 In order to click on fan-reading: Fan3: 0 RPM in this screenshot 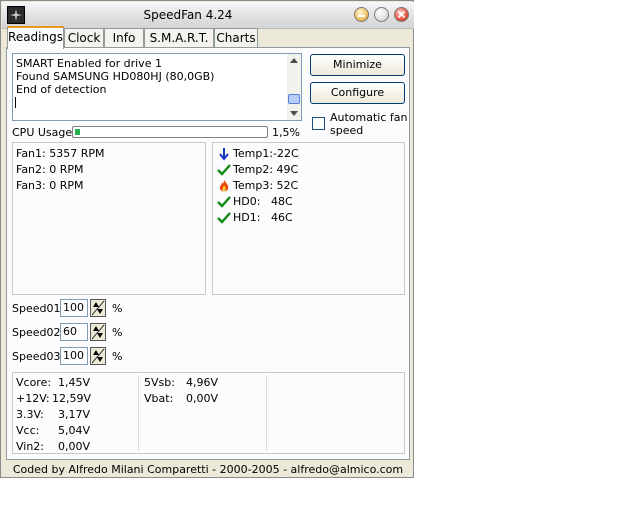, I will do `click(50, 185)`.